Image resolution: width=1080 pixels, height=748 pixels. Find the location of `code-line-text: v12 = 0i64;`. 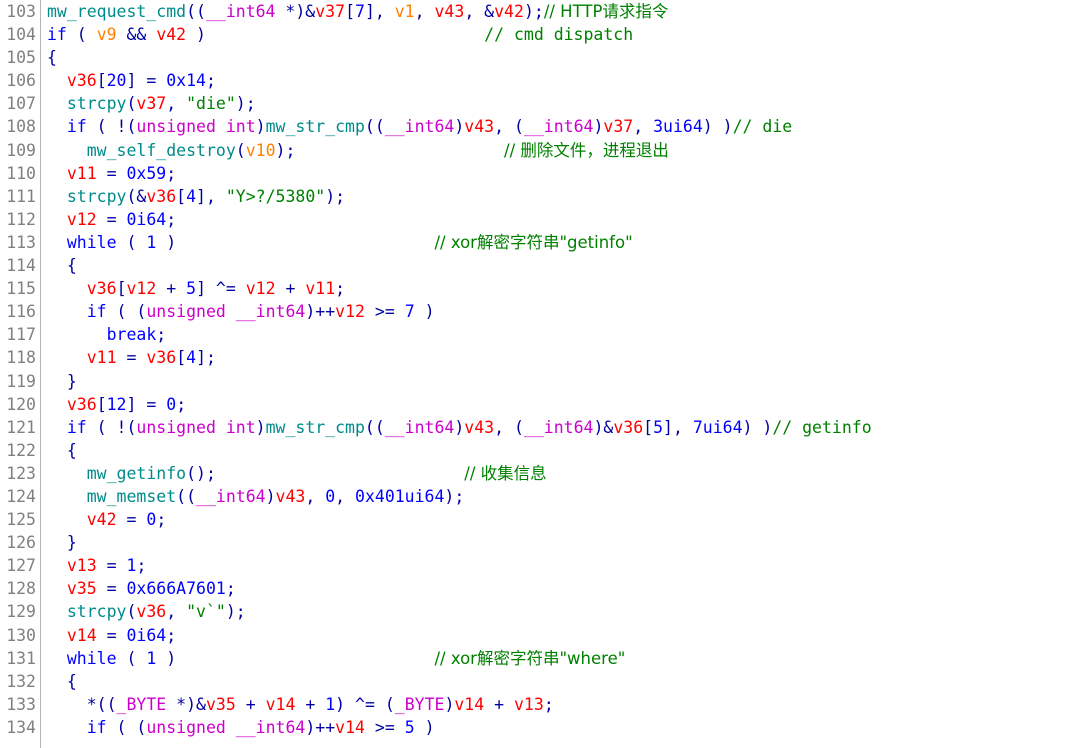

code-line-text: v12 = 0i64; is located at coordinates (111, 219).